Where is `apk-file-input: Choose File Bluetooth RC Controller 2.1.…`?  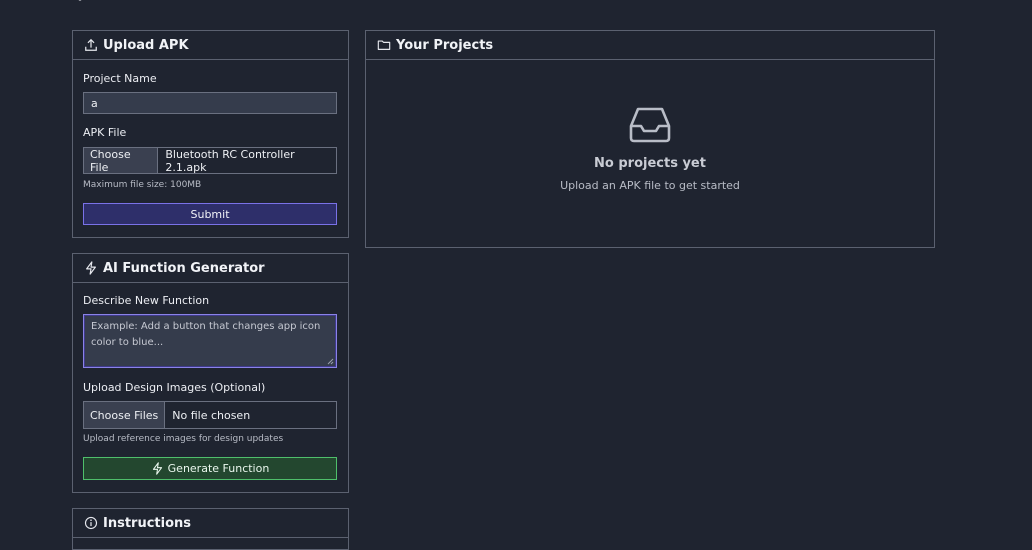
apk-file-input: Choose File Bluetooth RC Controller 2.1.… is located at coordinates (210, 160).